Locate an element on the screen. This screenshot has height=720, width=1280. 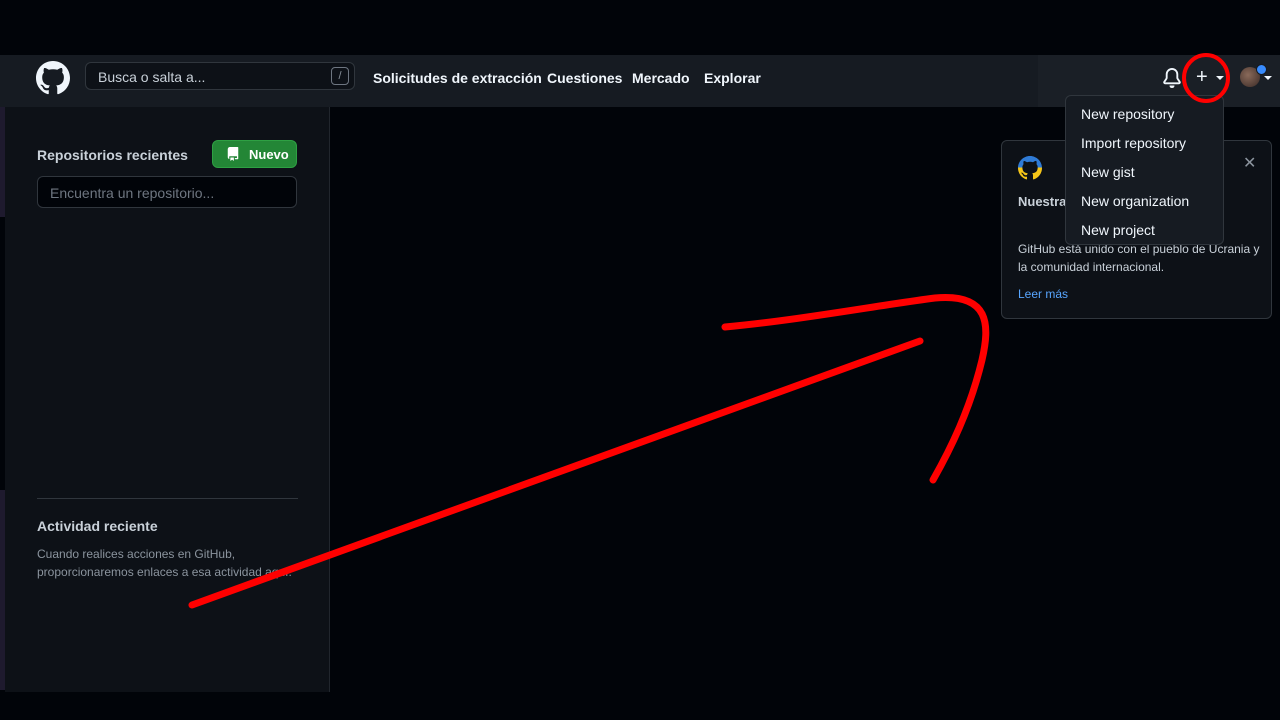
new-repo-button: Nuevo is located at coordinates (254, 154).